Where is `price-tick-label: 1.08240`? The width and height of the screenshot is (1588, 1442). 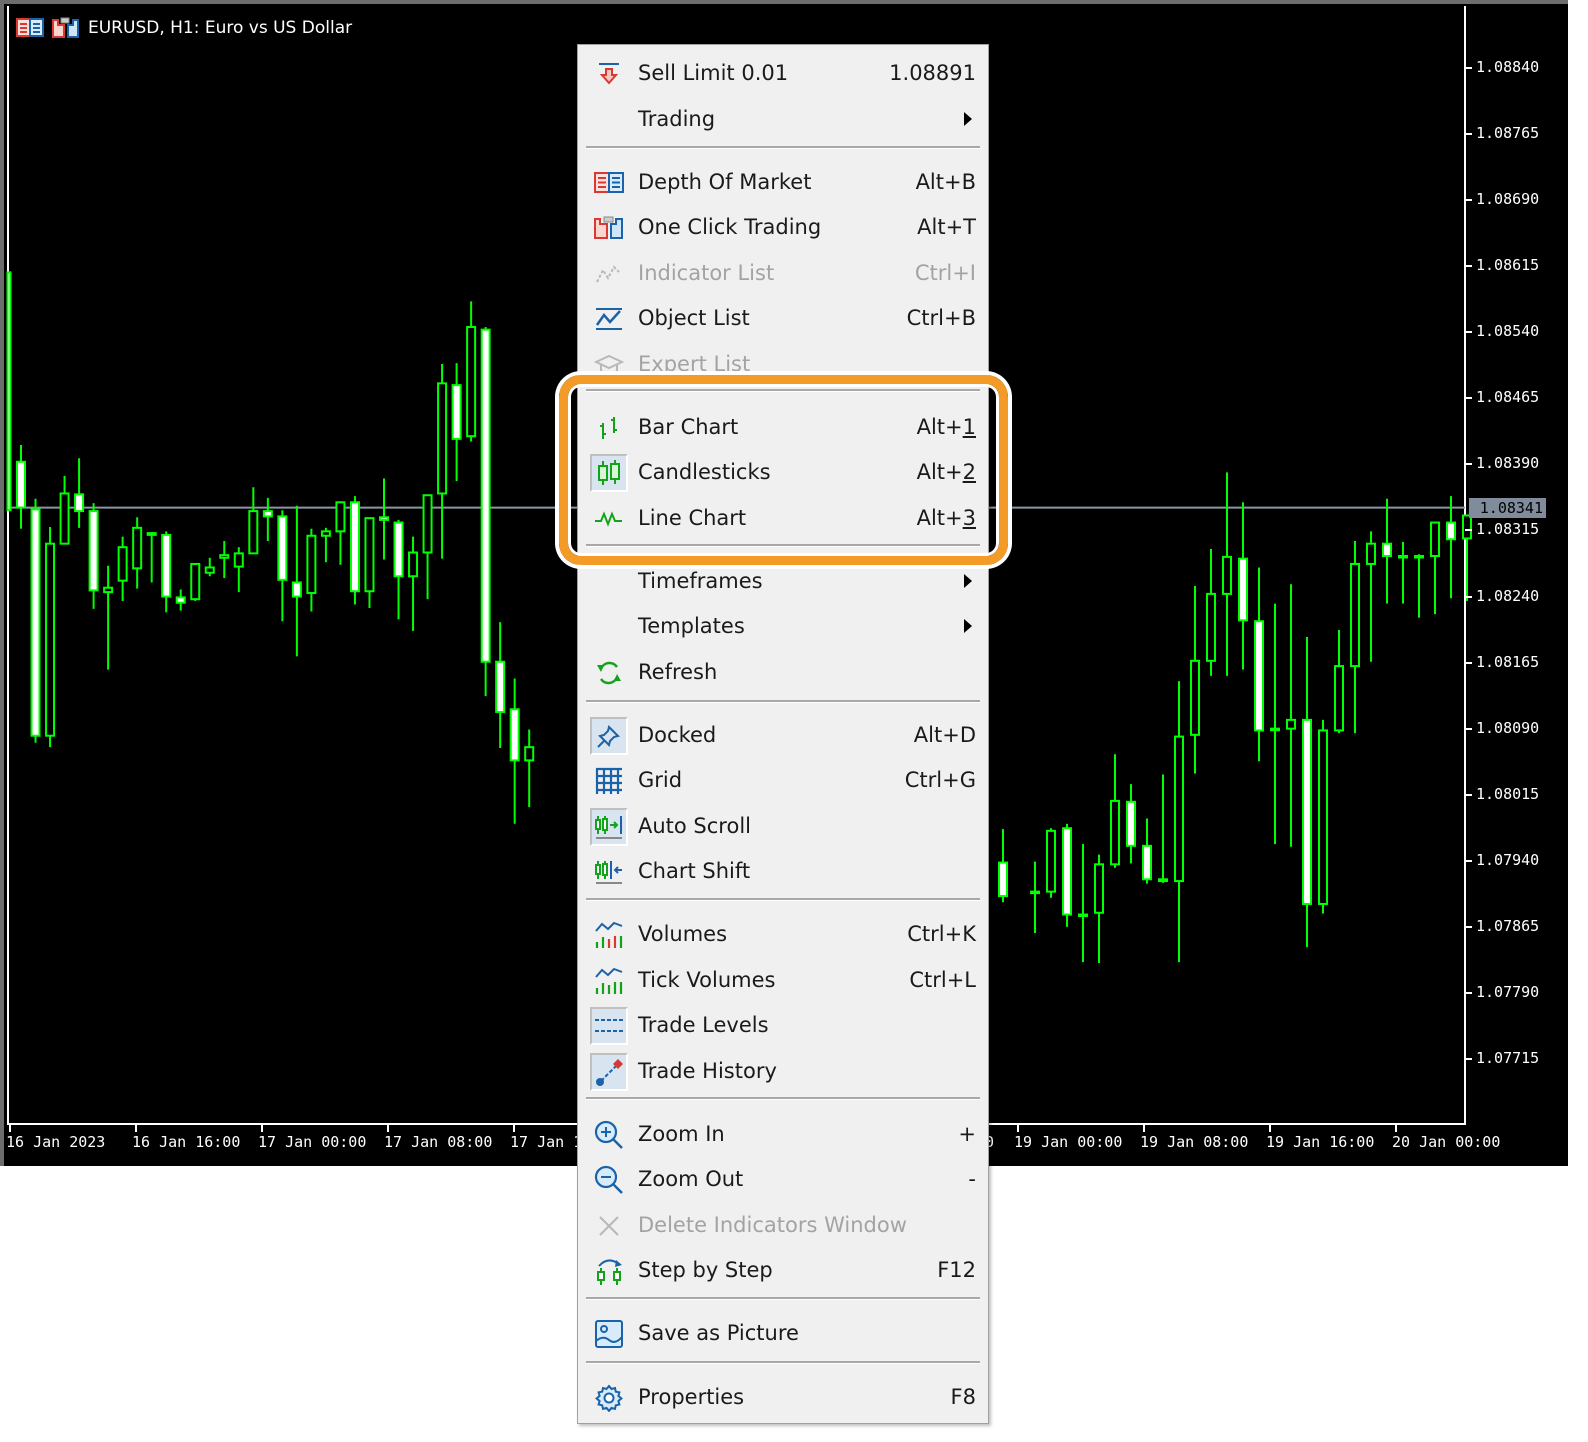 price-tick-label: 1.08240 is located at coordinates (1508, 595).